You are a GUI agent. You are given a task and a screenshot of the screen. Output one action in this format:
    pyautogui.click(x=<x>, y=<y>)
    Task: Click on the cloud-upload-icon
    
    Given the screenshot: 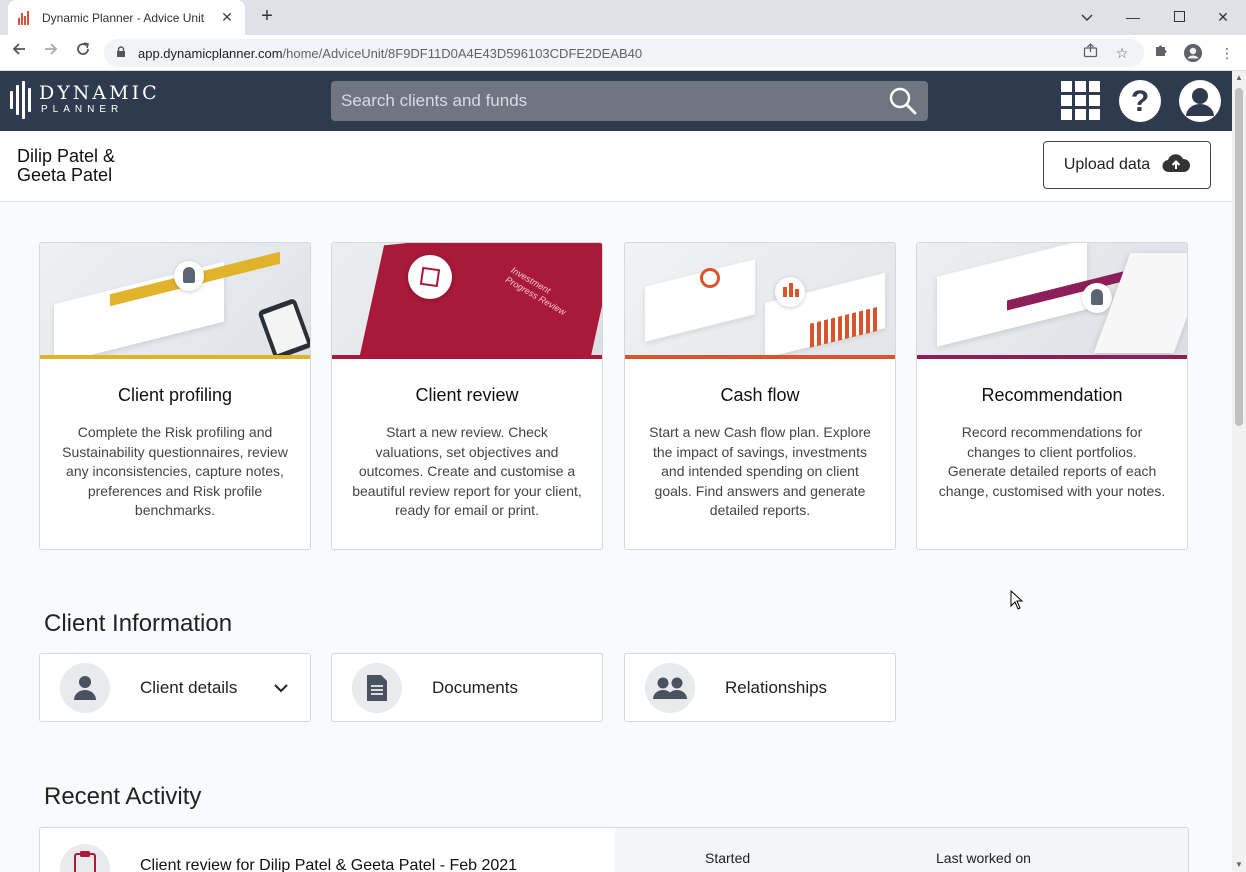 What is the action you would take?
    pyautogui.click(x=1176, y=165)
    